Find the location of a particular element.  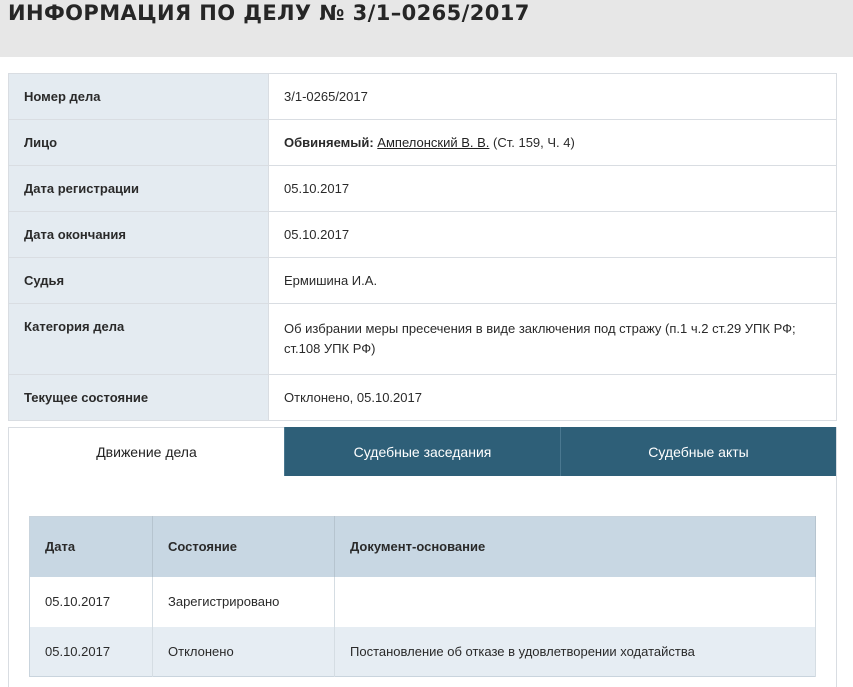

page-title: Информация по делу № 3/1–0265/2017 is located at coordinates (269, 13).